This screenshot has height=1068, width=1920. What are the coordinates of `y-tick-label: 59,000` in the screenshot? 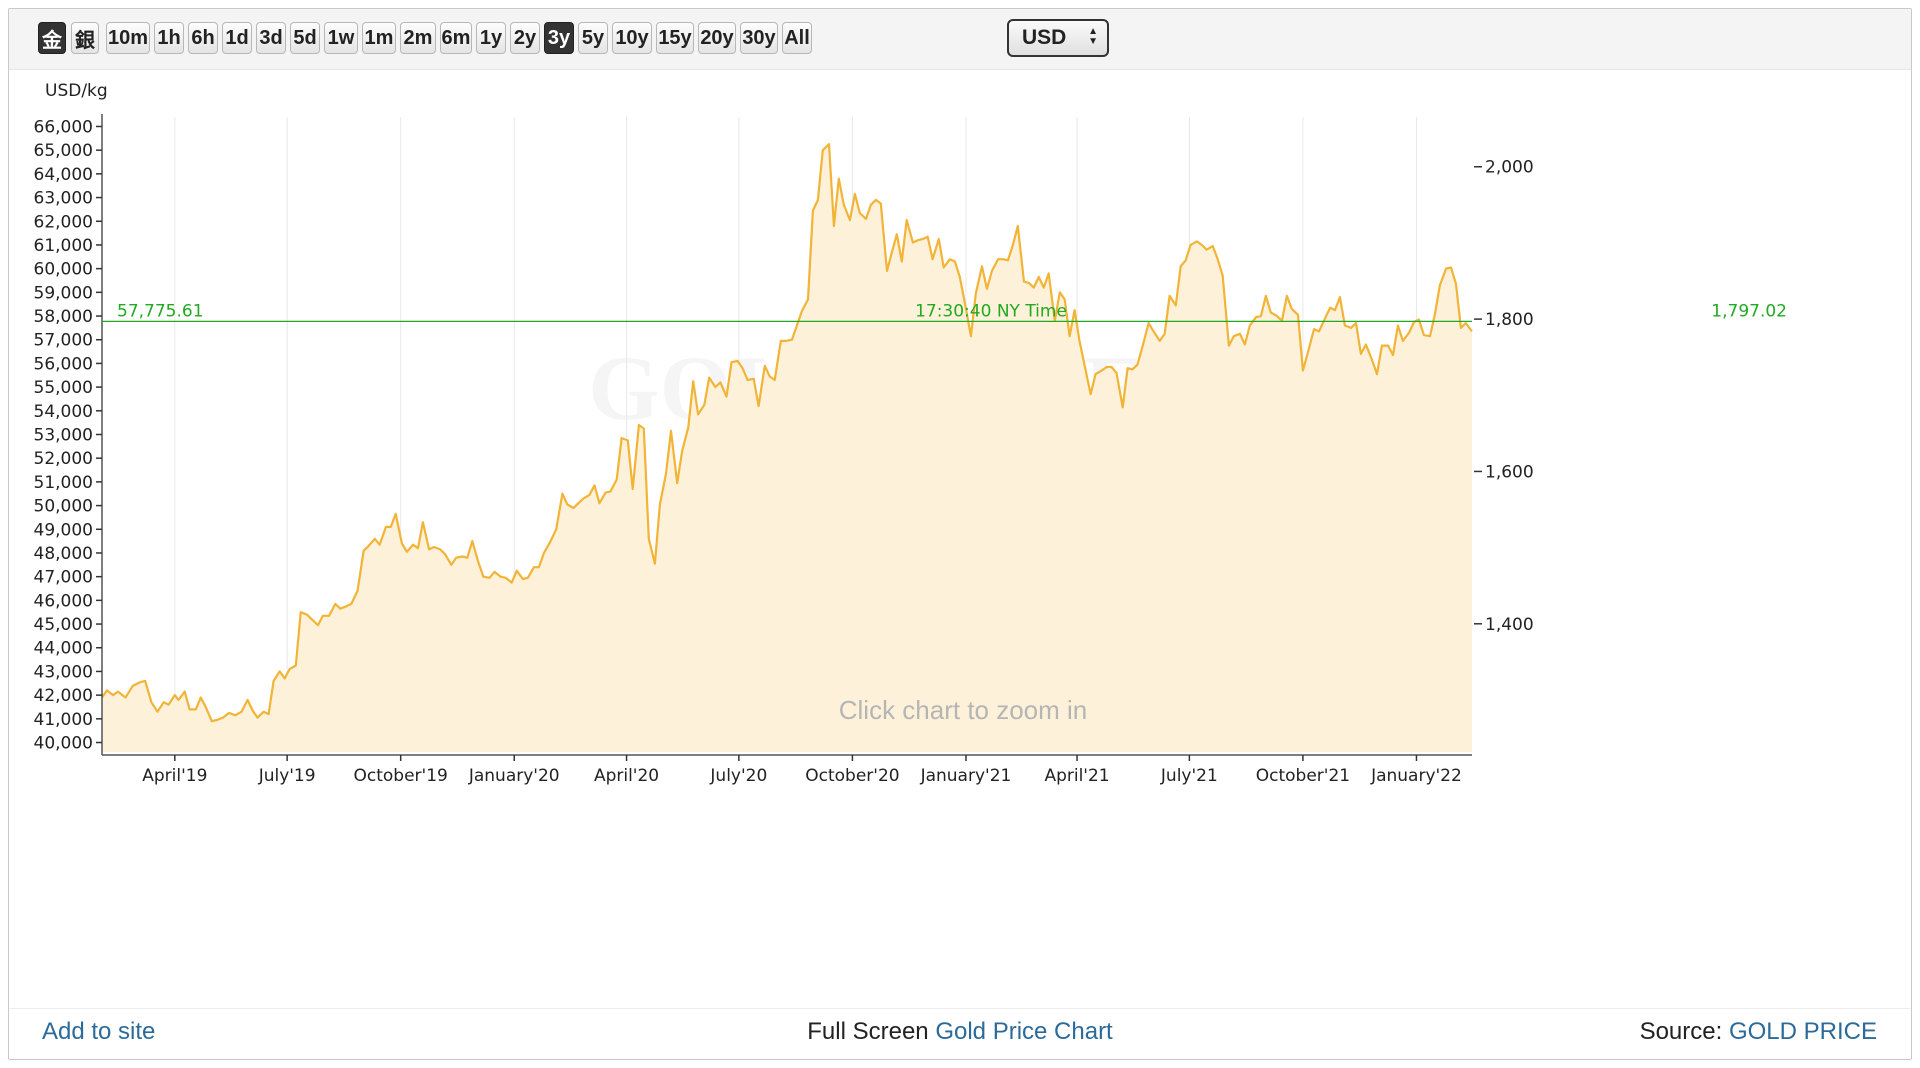 It's located at (63, 293).